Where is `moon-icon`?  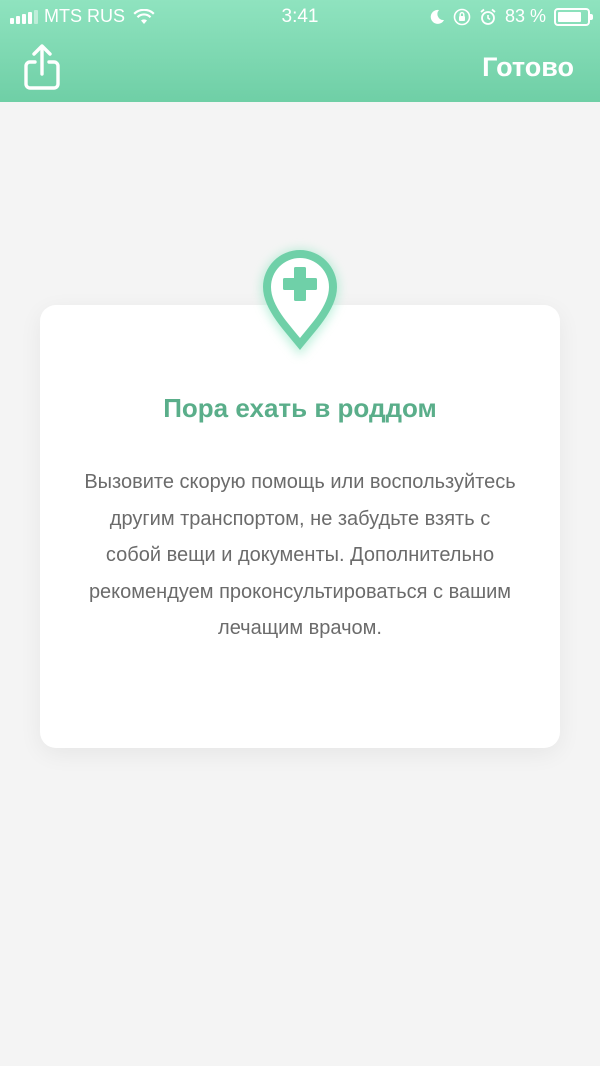
moon-icon is located at coordinates (437, 16).